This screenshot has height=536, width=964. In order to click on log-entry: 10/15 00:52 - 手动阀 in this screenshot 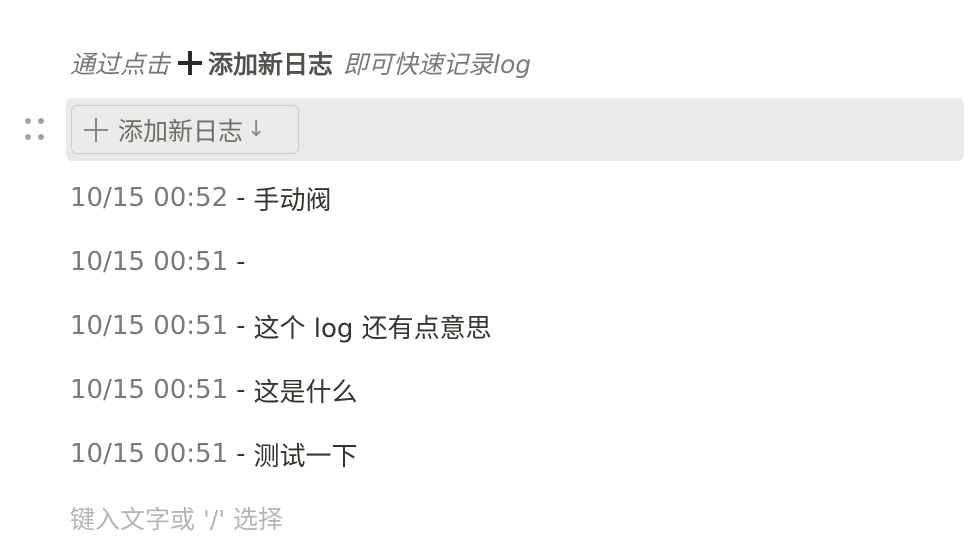, I will do `click(201, 198)`.